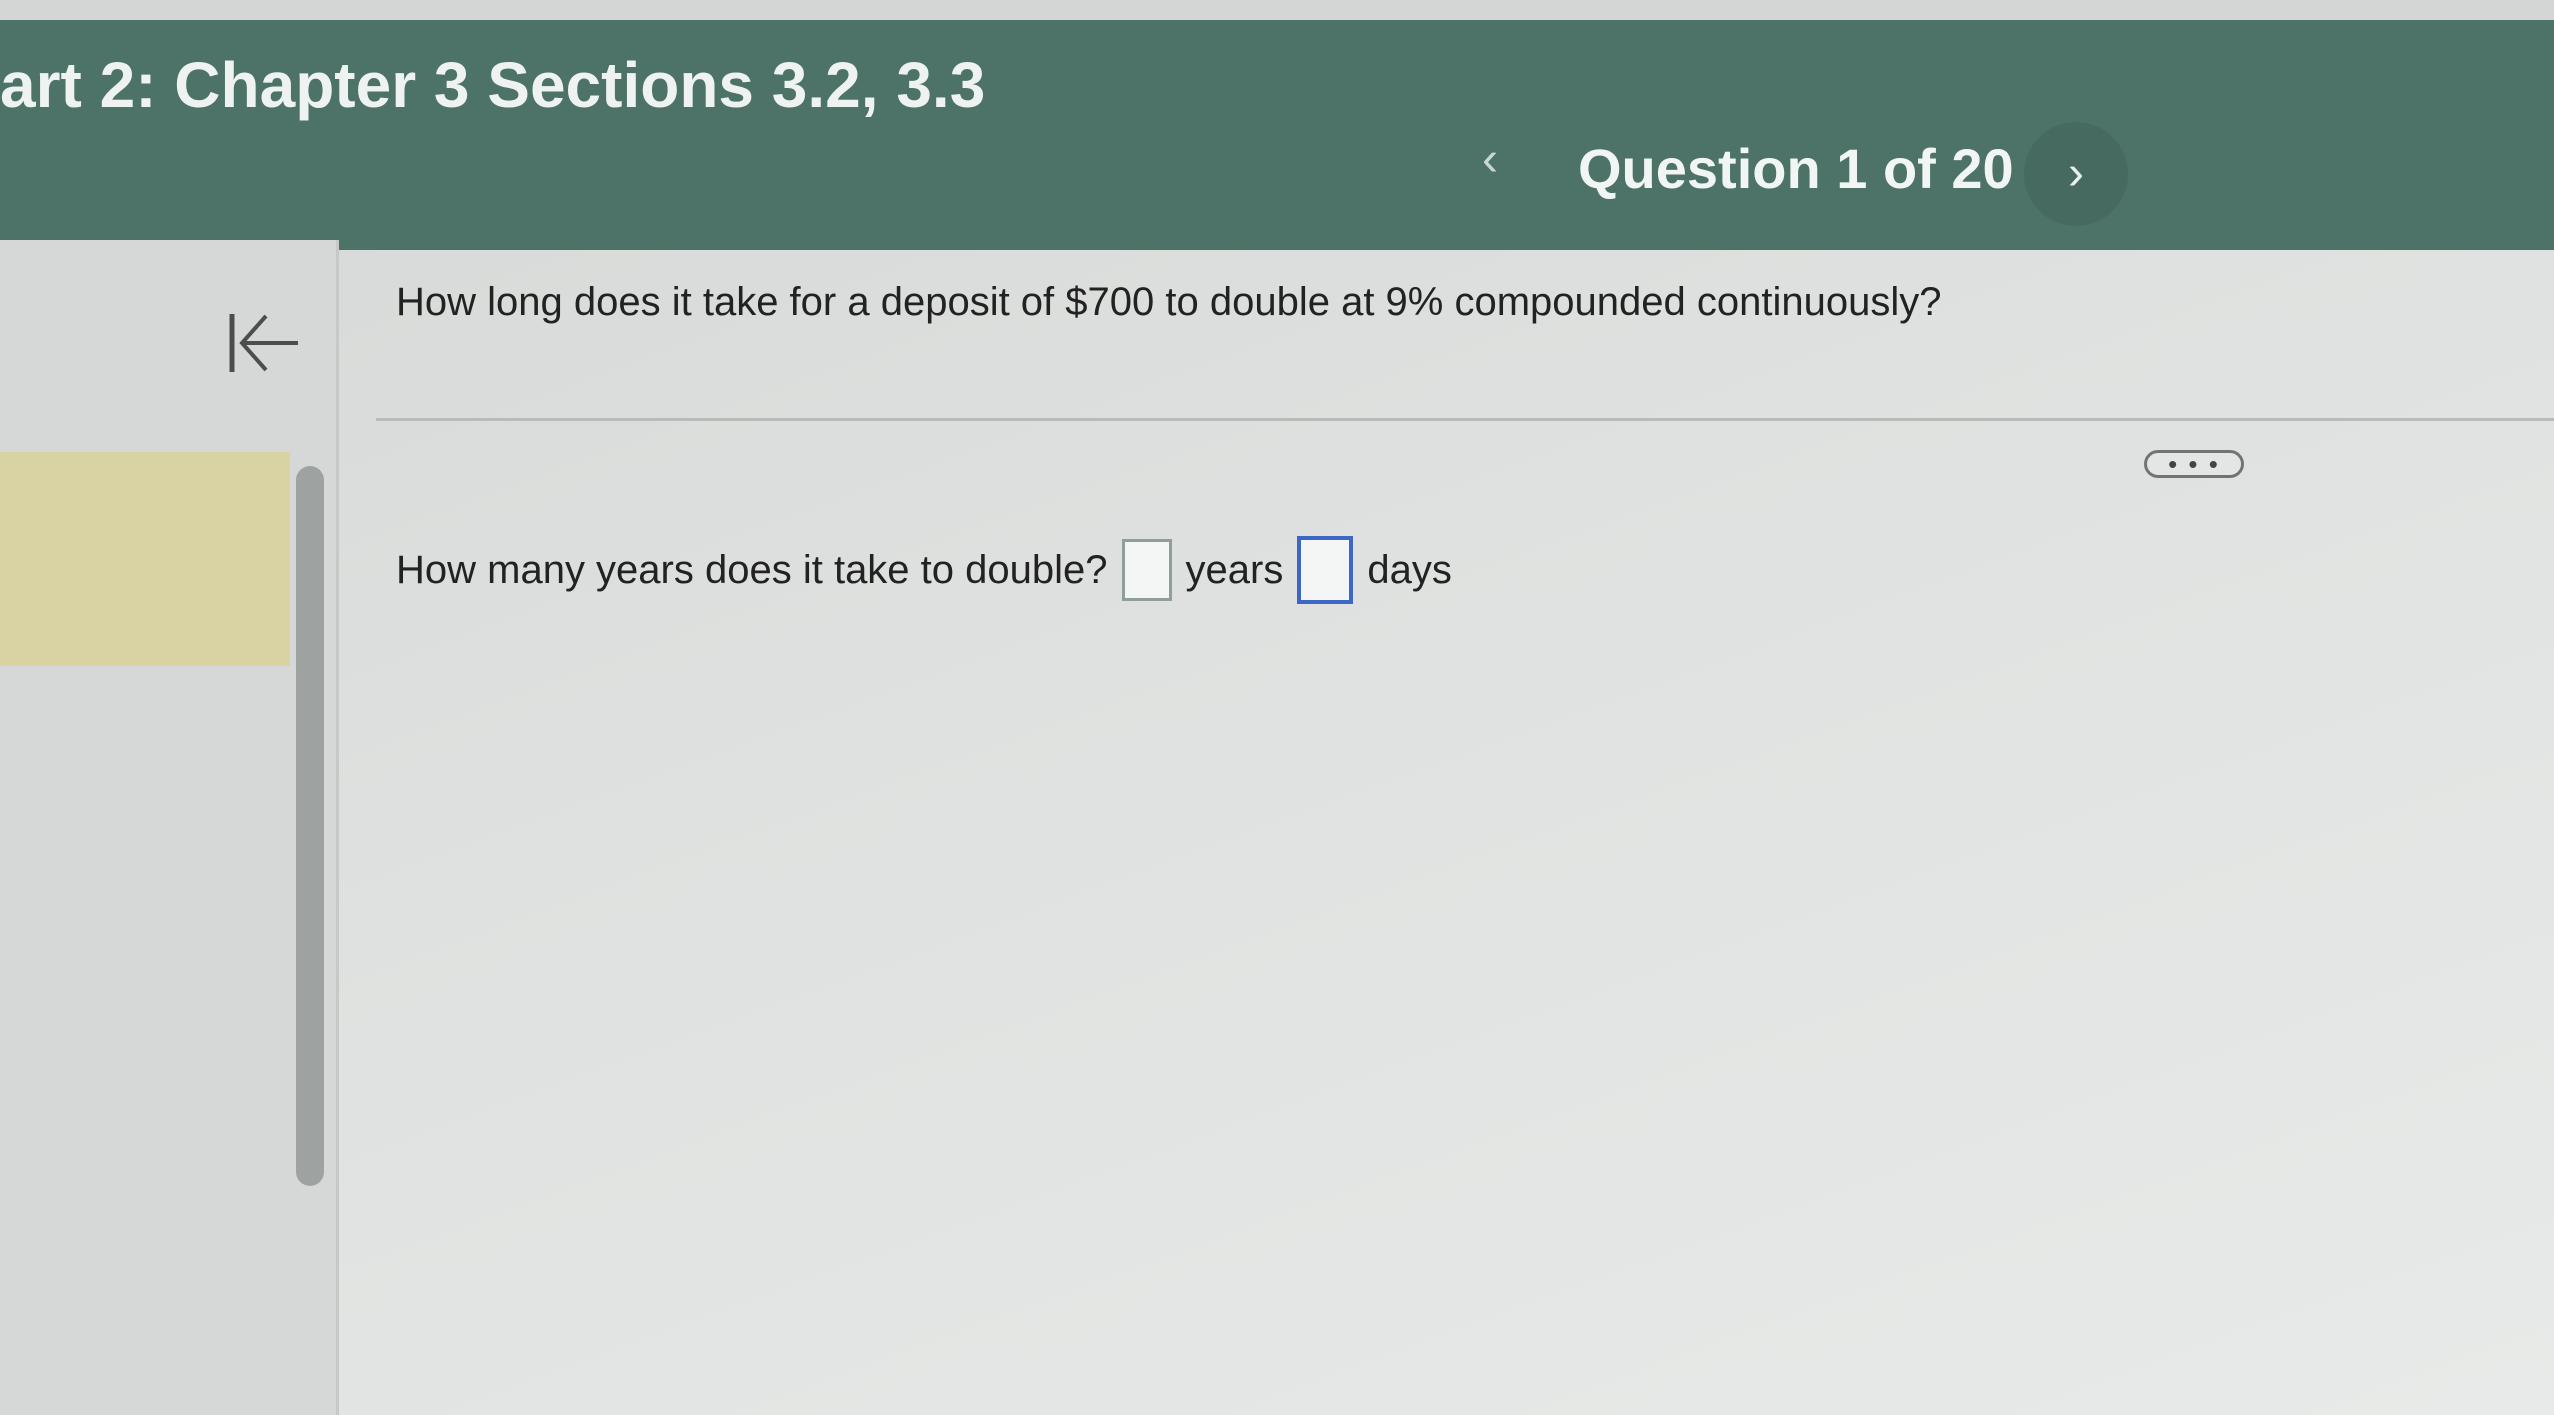 Image resolution: width=2554 pixels, height=1415 pixels. I want to click on previous-question-button: ‹, so click(1490, 160).